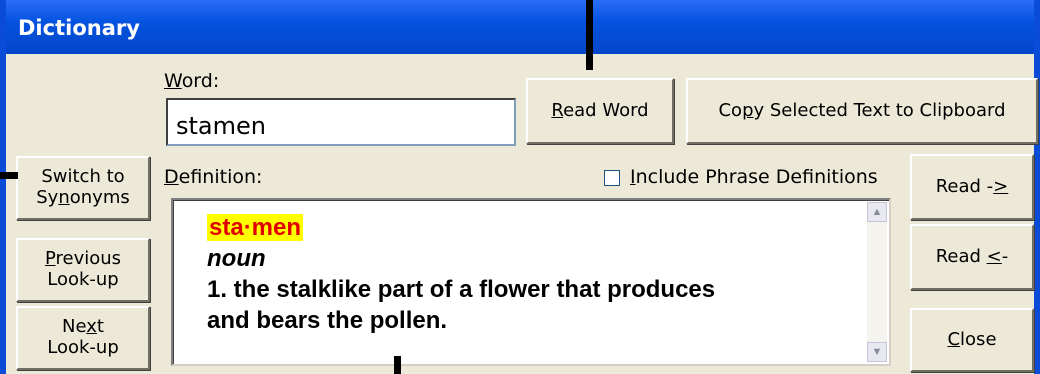  Describe the element at coordinates (9, 175) in the screenshot. I see `callout-line-left` at that location.